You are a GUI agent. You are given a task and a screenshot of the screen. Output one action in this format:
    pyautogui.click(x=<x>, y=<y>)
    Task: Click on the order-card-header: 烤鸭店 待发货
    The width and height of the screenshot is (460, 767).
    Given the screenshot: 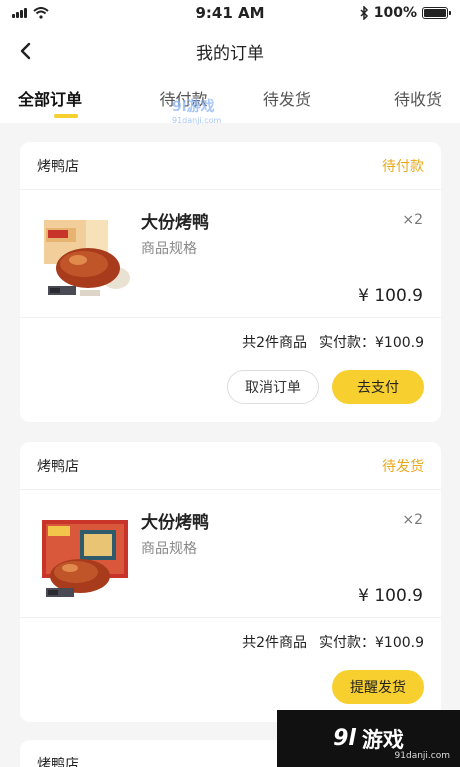 What is the action you would take?
    pyautogui.click(x=230, y=466)
    